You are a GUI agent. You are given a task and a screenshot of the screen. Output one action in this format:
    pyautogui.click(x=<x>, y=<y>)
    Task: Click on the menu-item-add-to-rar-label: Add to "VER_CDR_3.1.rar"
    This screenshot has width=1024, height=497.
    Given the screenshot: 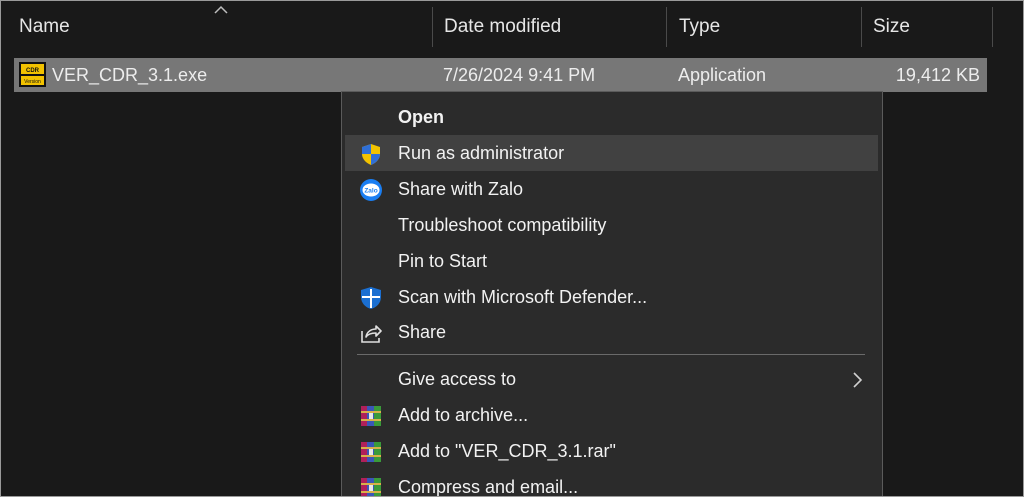 What is the action you would take?
    pyautogui.click(x=507, y=451)
    